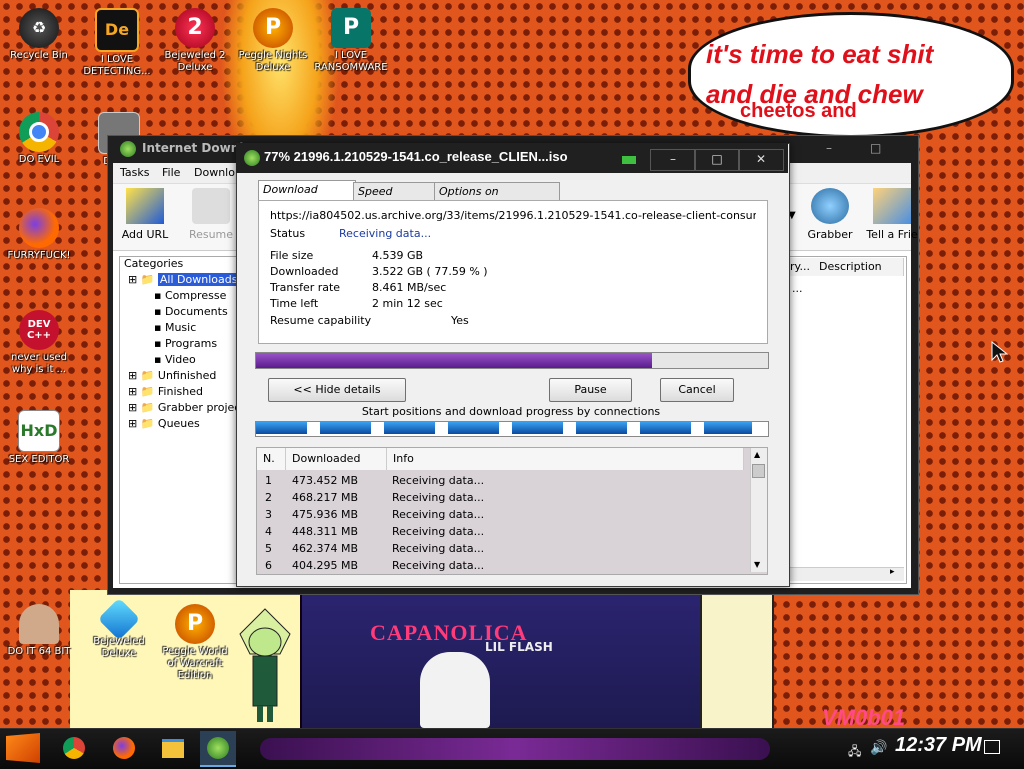 The width and height of the screenshot is (1024, 769). Describe the element at coordinates (191, 312) in the screenshot. I see `category-item: ▪ Documents` at that location.